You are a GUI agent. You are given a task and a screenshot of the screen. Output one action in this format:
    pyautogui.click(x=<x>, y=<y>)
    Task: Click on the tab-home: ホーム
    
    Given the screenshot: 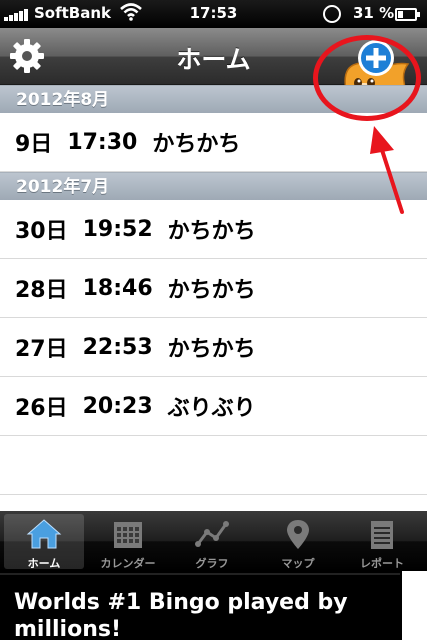 What is the action you would take?
    pyautogui.click(x=44, y=542)
    